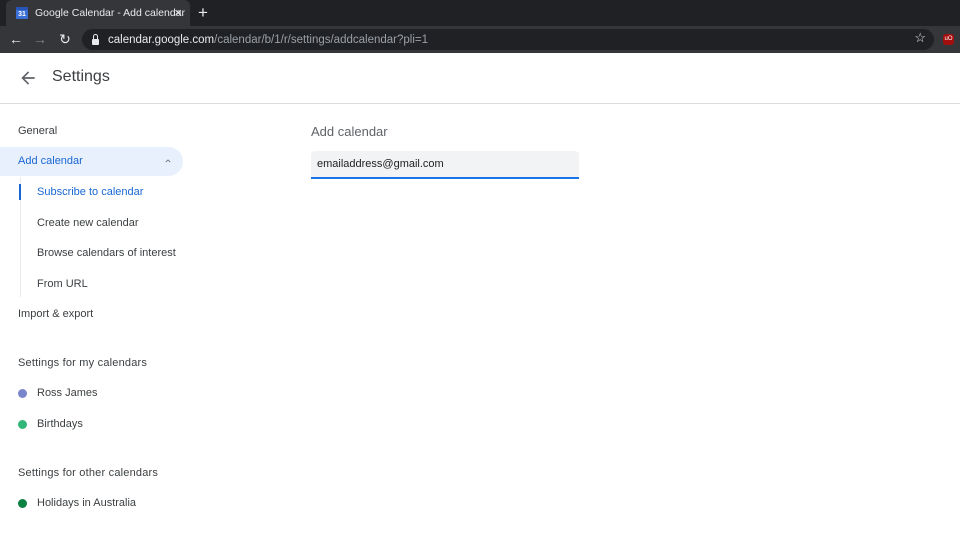  I want to click on active-indicator, so click(20, 192).